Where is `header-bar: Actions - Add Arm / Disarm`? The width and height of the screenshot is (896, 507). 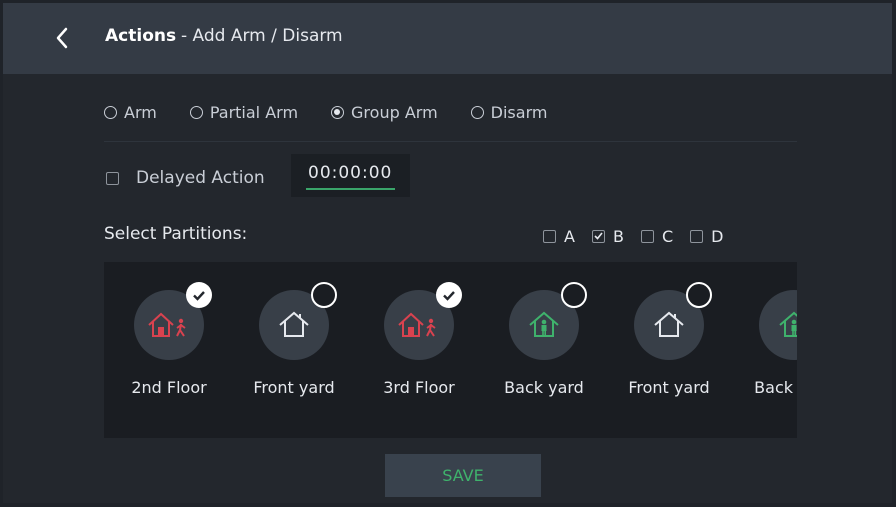
header-bar: Actions - Add Arm / Disarm is located at coordinates (447, 38).